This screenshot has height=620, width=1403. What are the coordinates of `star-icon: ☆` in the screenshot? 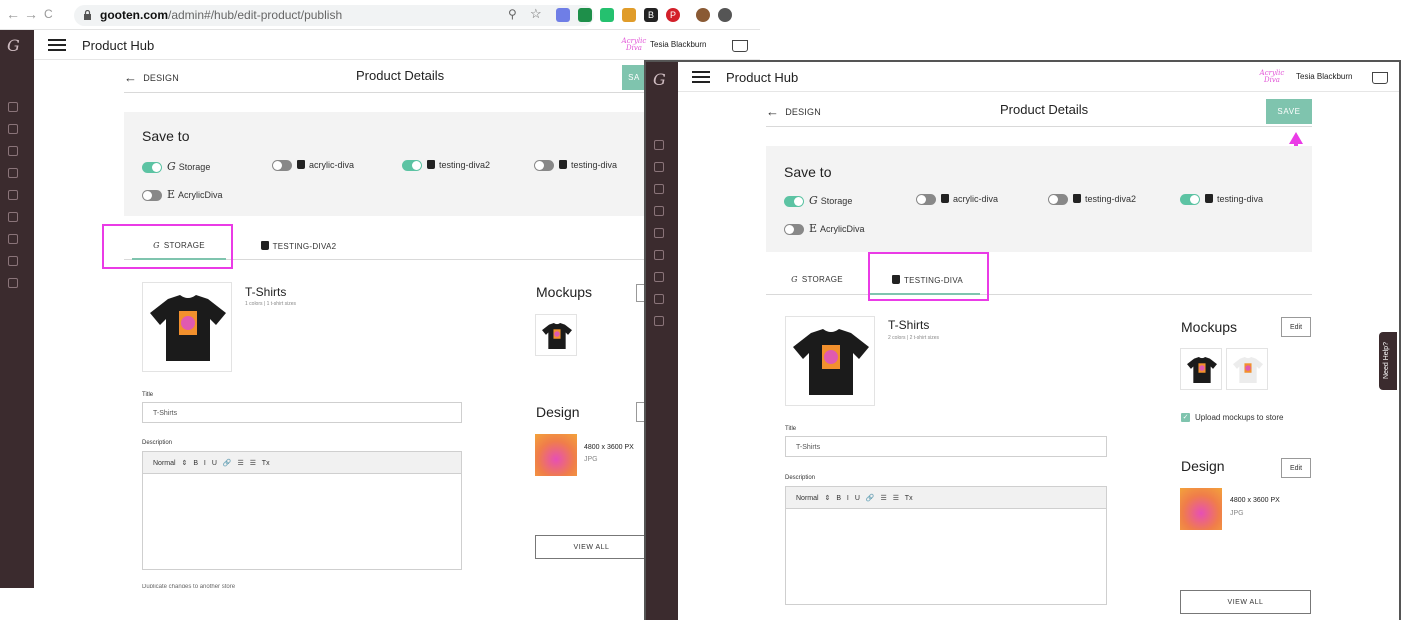 It's located at (536, 14).